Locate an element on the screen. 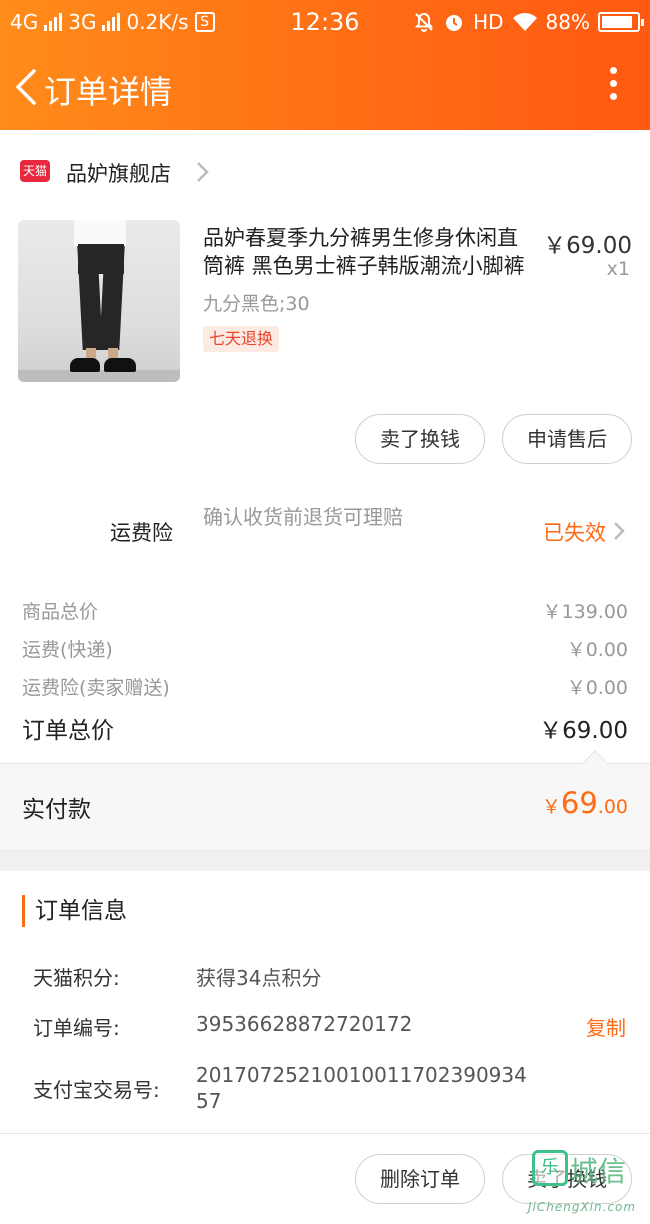 This screenshot has height=1224, width=650. goods-total-row: 商品总价 ￥139.00 is located at coordinates (325, 612).